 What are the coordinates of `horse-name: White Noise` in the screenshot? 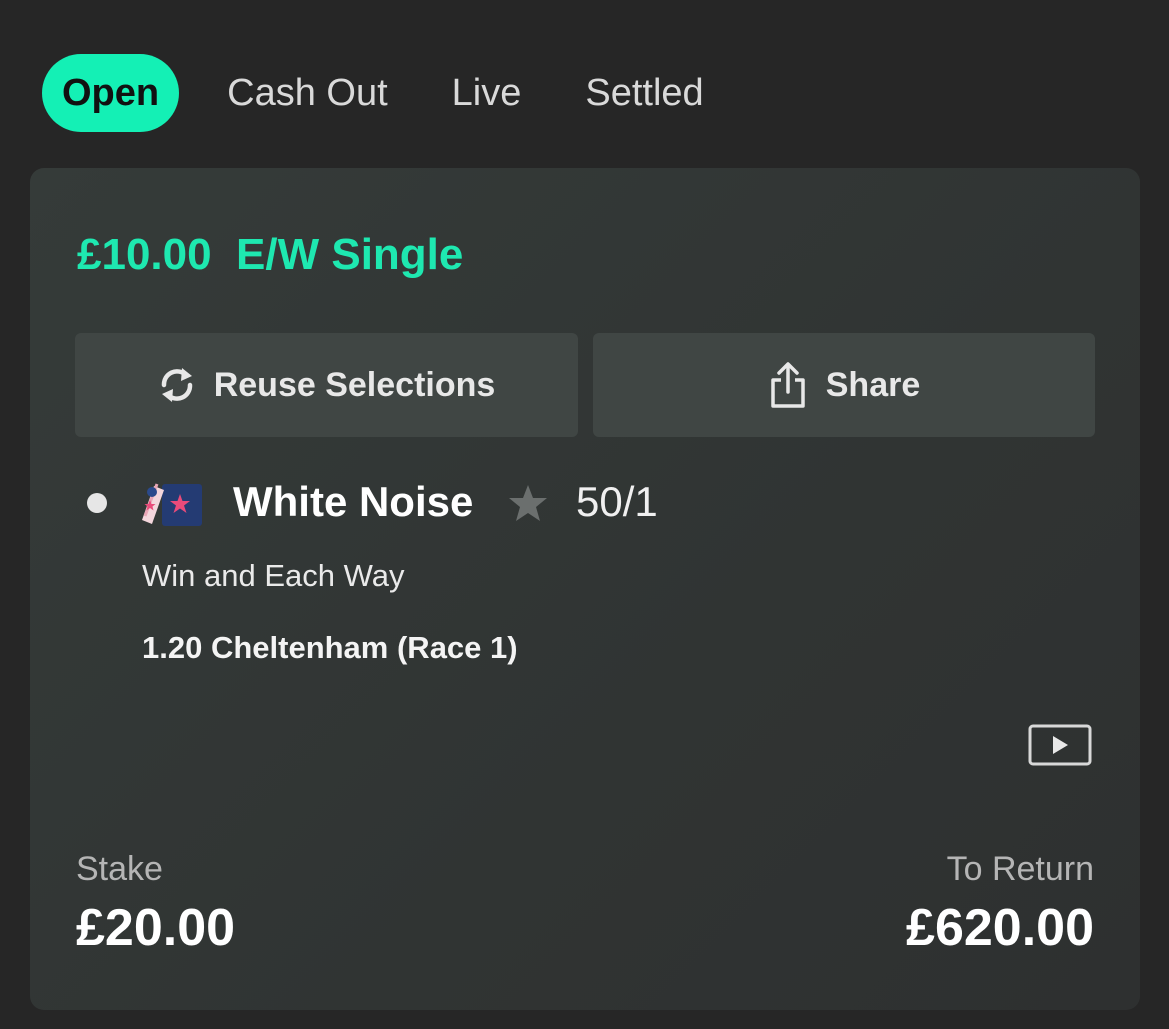 It's located at (353, 501).